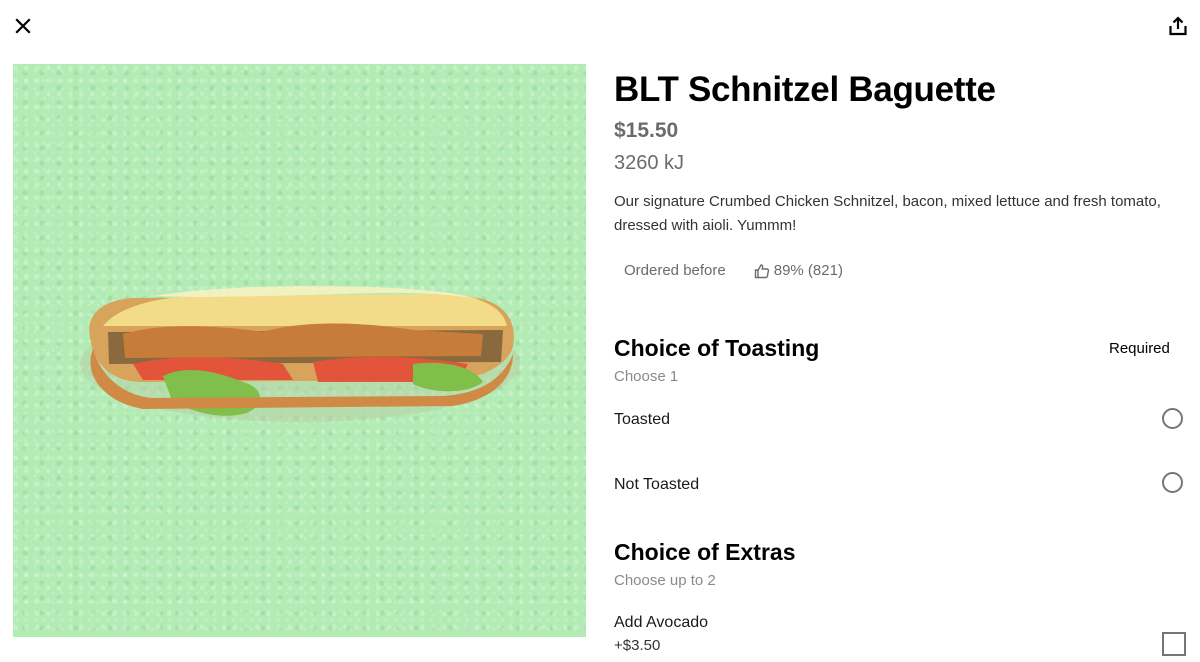 Image resolution: width=1200 pixels, height=662 pixels. What do you see at coordinates (805, 89) in the screenshot?
I see `product-title: BLT Schnitzel Baguette` at bounding box center [805, 89].